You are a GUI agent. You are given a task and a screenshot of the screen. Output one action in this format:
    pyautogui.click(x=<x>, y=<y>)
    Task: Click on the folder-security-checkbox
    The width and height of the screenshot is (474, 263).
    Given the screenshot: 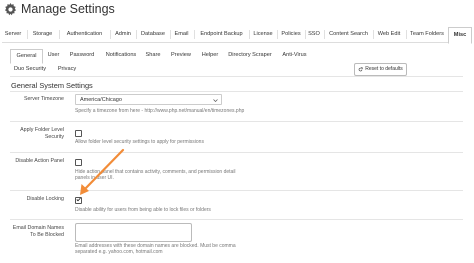 What is the action you would take?
    pyautogui.click(x=78, y=133)
    